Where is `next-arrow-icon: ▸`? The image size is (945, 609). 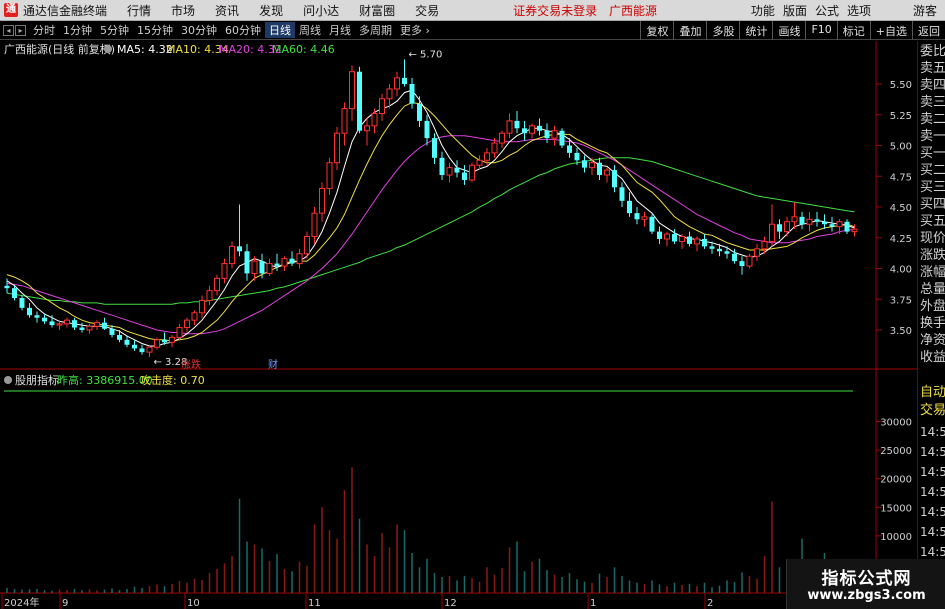
next-arrow-icon: ▸ is located at coordinates (20, 30).